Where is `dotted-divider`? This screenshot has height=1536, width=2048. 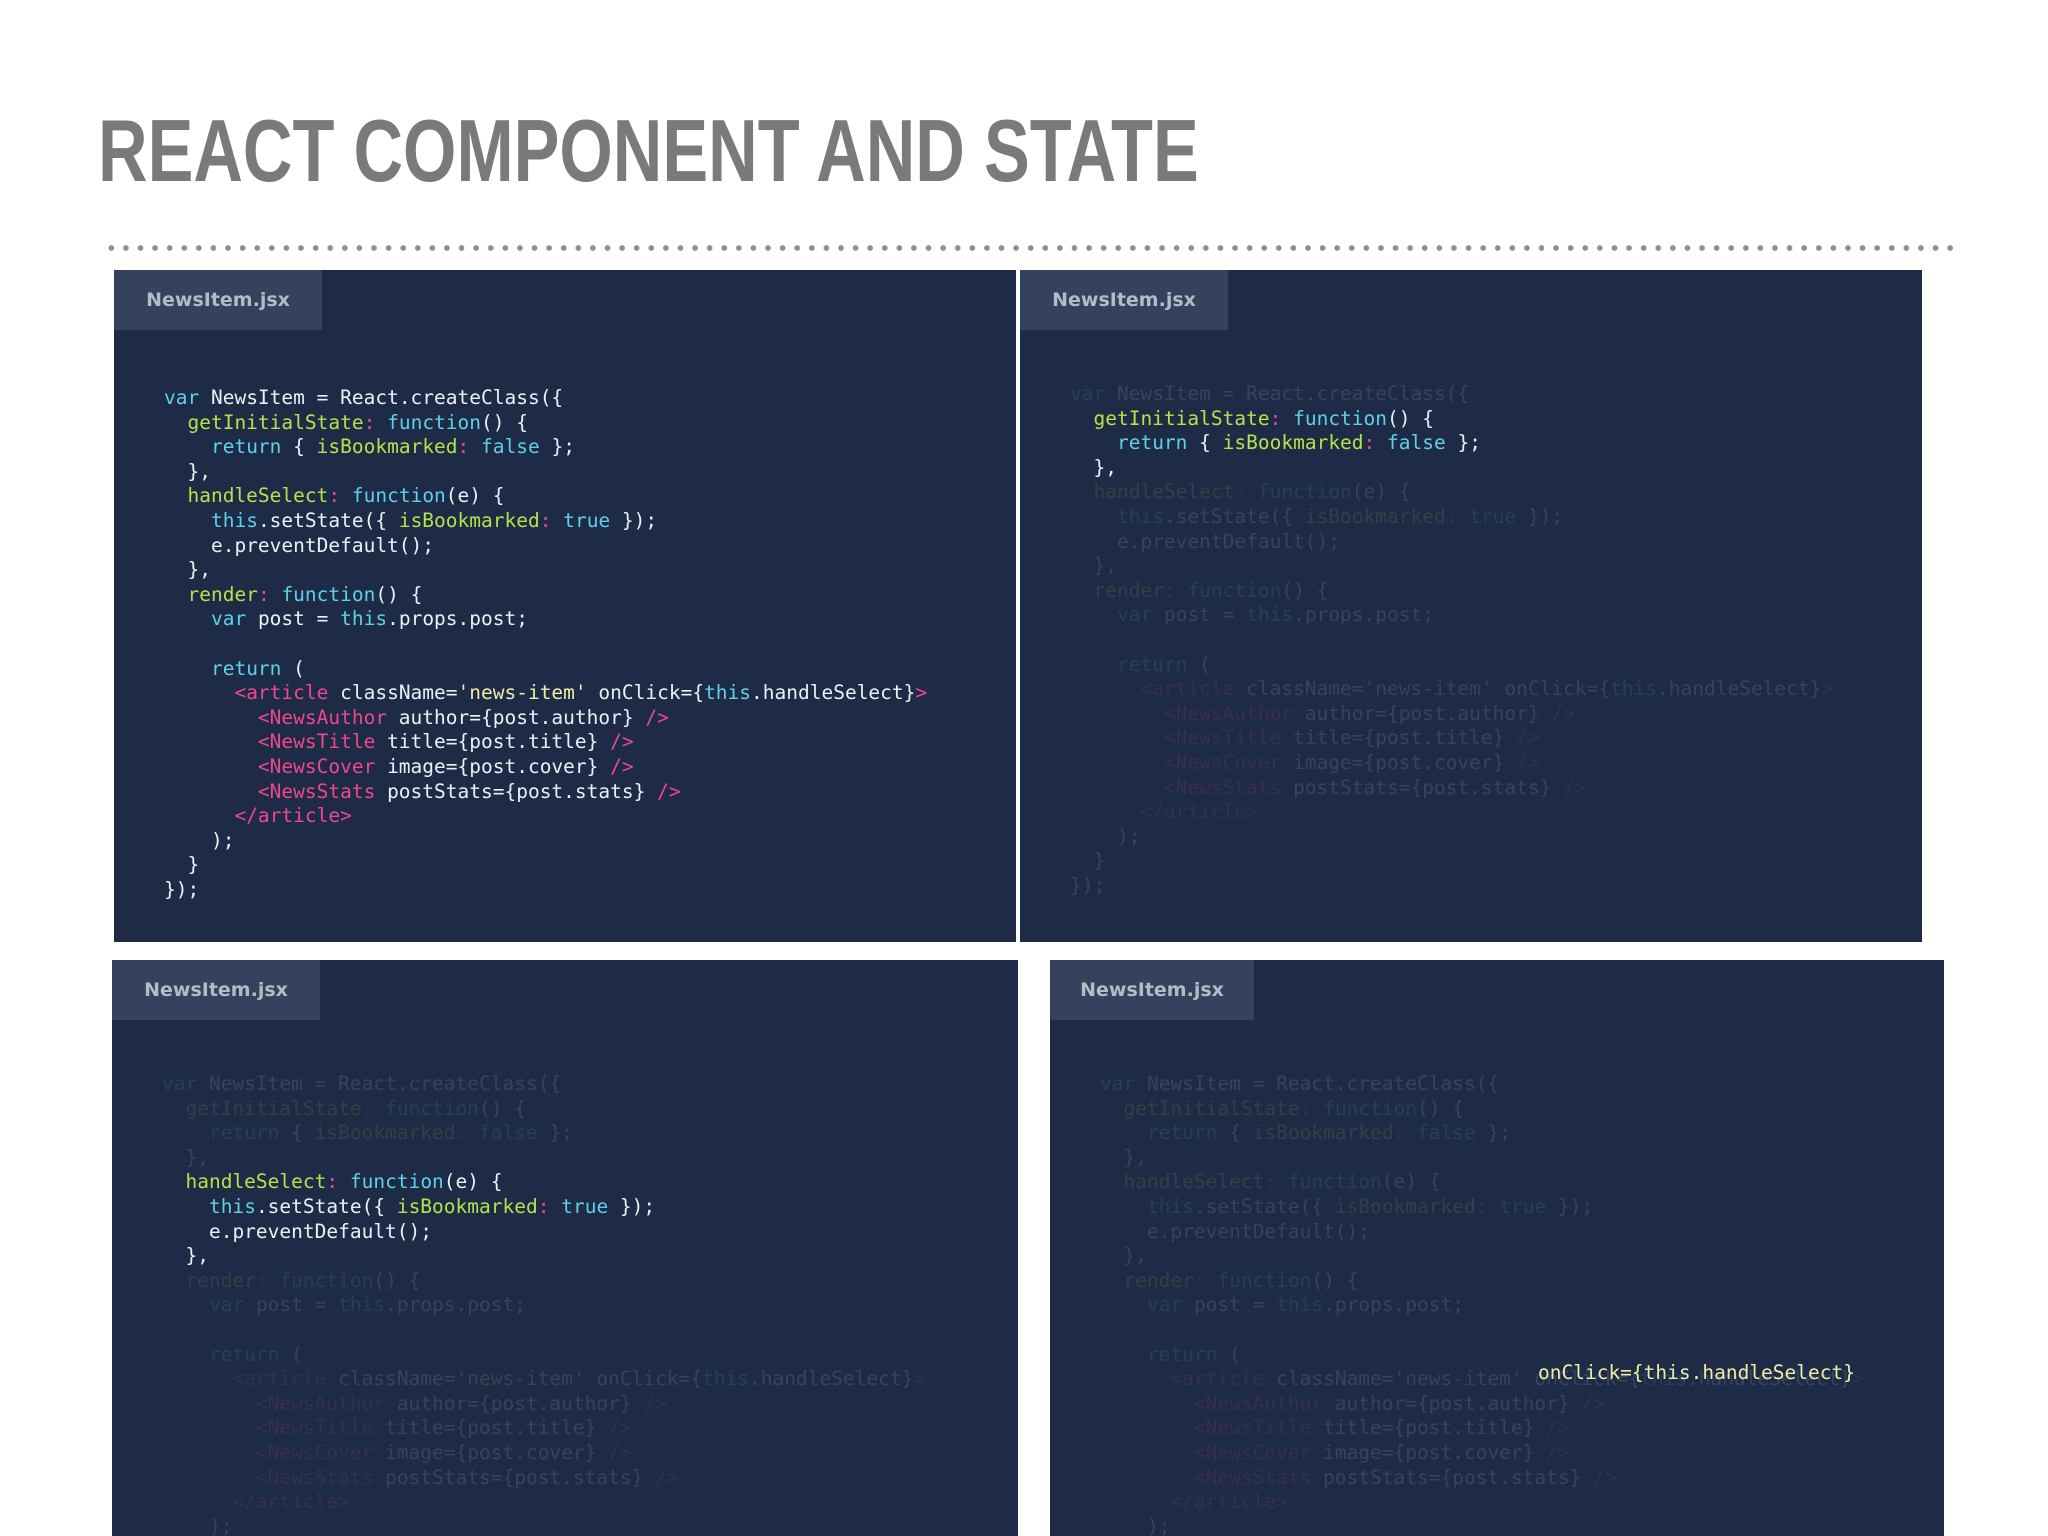 dotted-divider is located at coordinates (1030, 248).